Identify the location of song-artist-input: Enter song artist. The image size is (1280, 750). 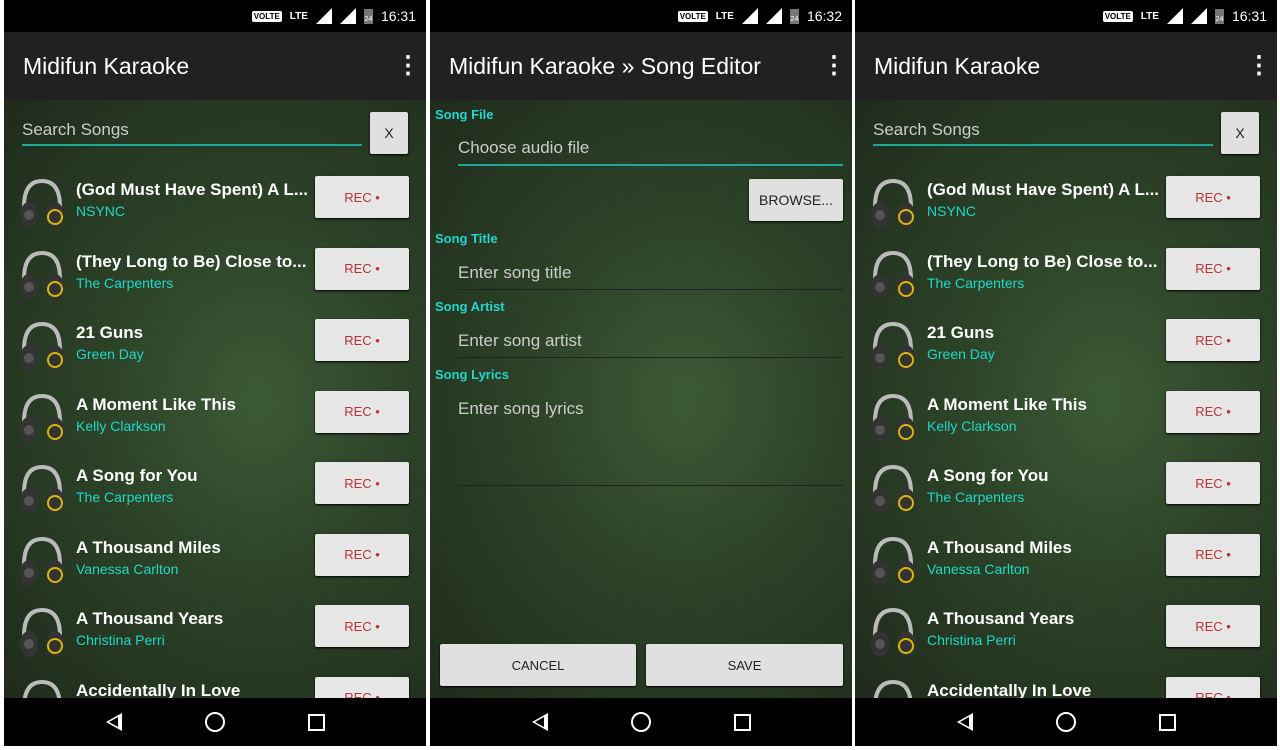
(650, 344).